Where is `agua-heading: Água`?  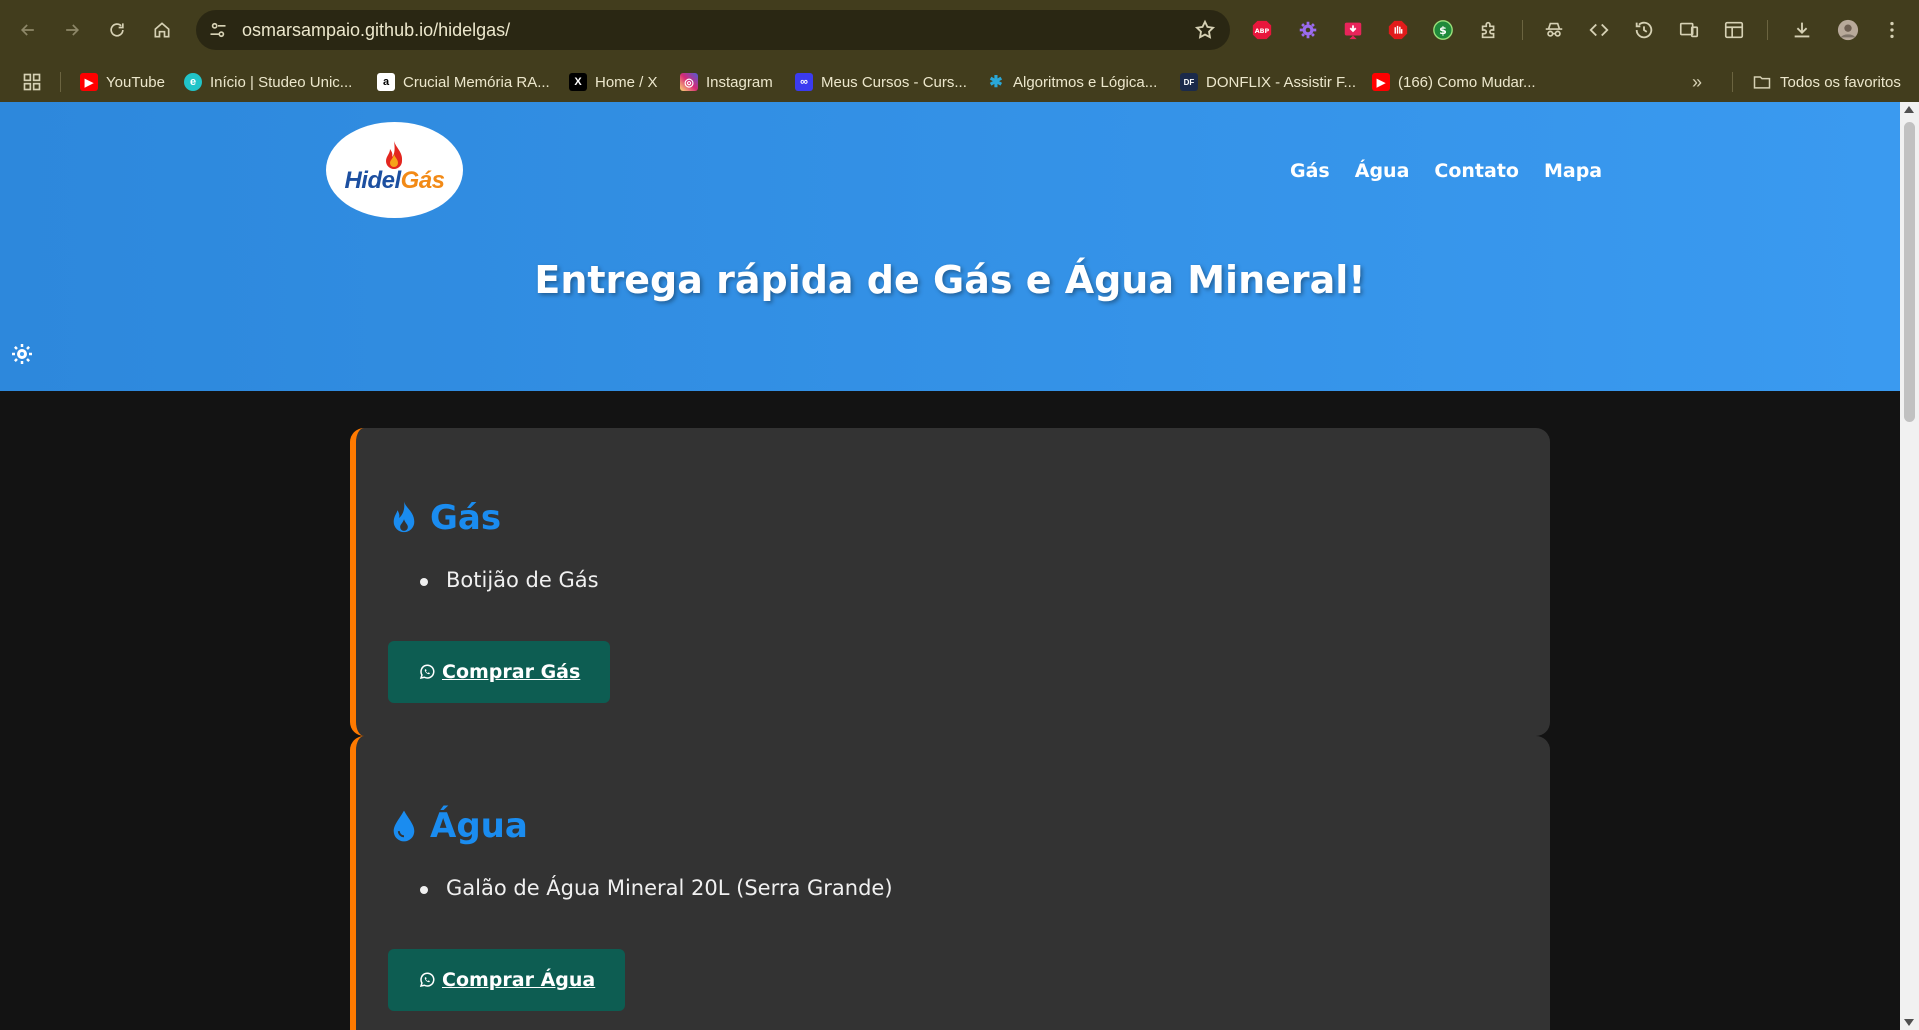 agua-heading: Água is located at coordinates (458, 826).